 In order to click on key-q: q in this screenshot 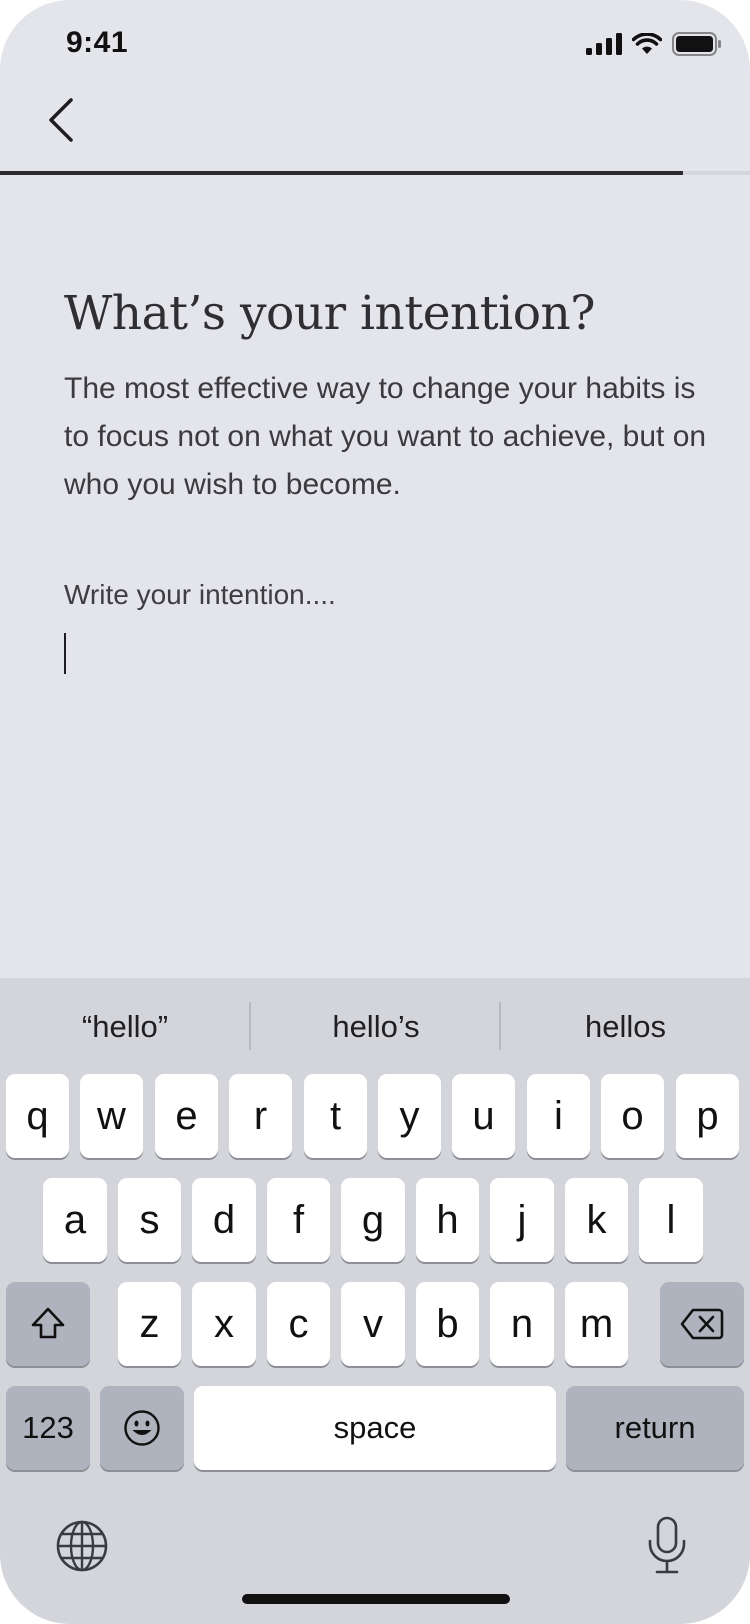, I will do `click(37, 1116)`.